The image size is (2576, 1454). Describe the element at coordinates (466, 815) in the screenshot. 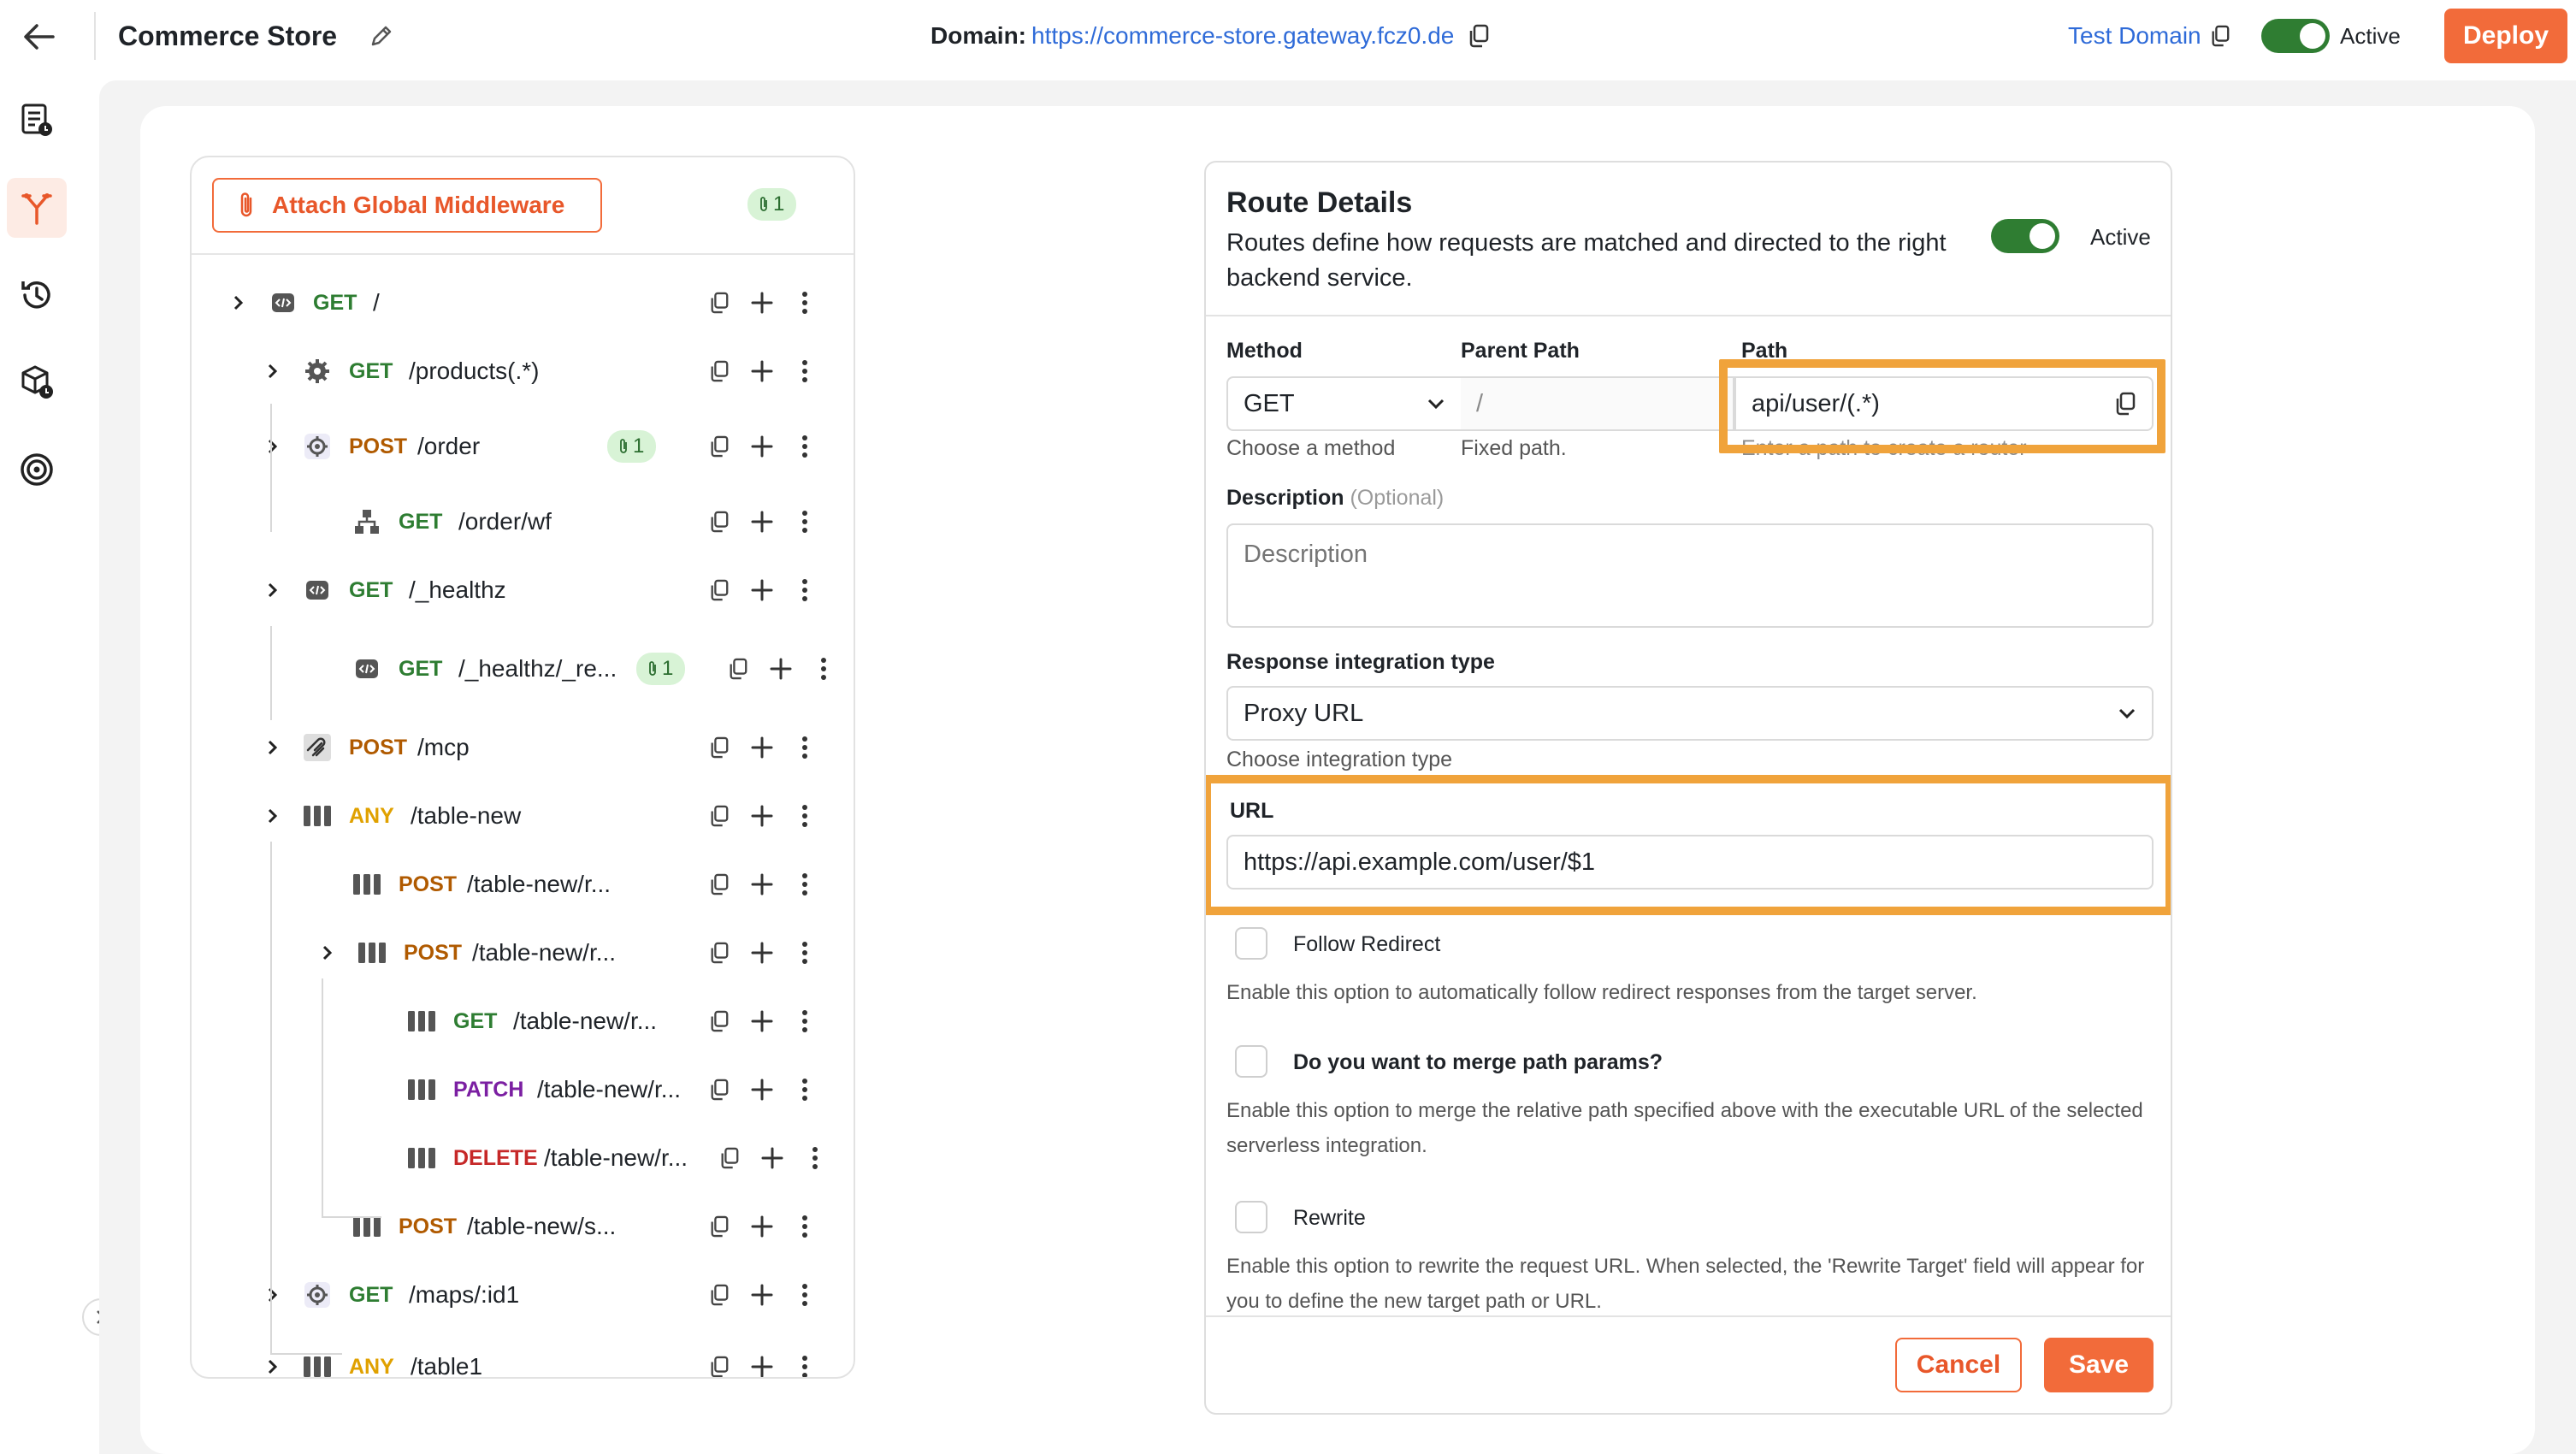

I see `route-path: /table-new` at that location.